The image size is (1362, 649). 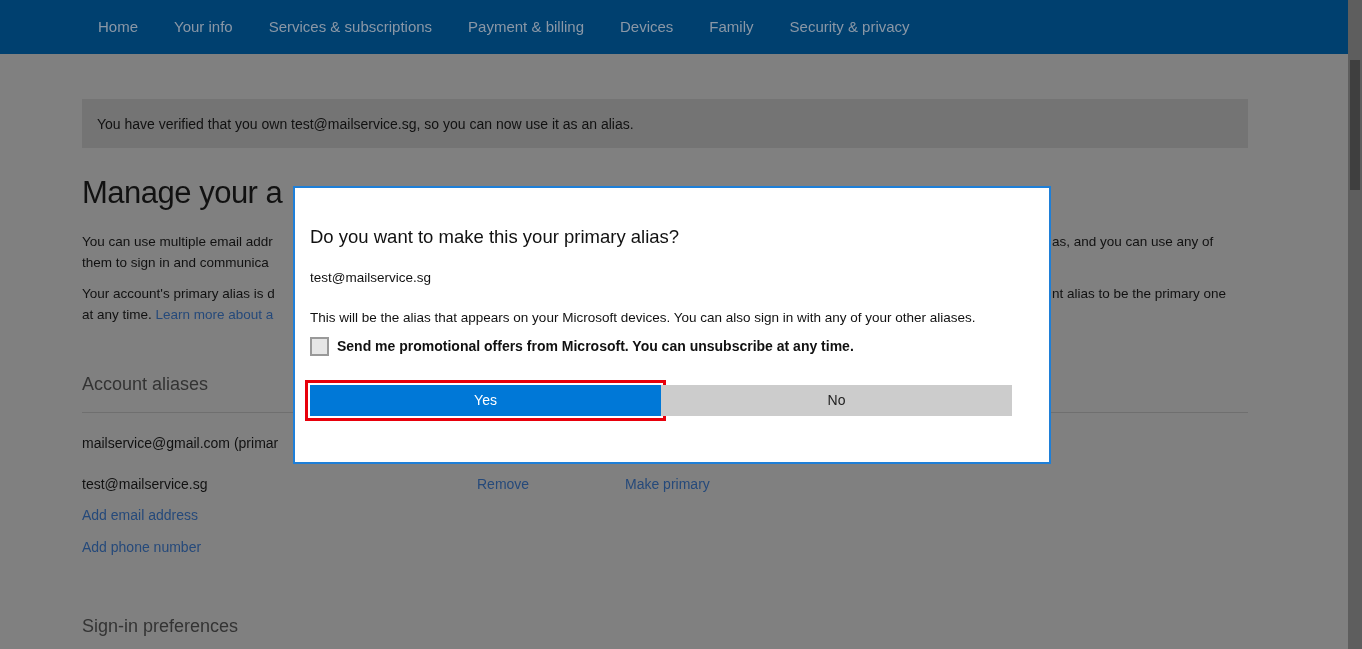 I want to click on dialog-message: This will be the alias that appears on your Microsoft devices. You can also sign in with any of your other aliases., so click(x=643, y=318).